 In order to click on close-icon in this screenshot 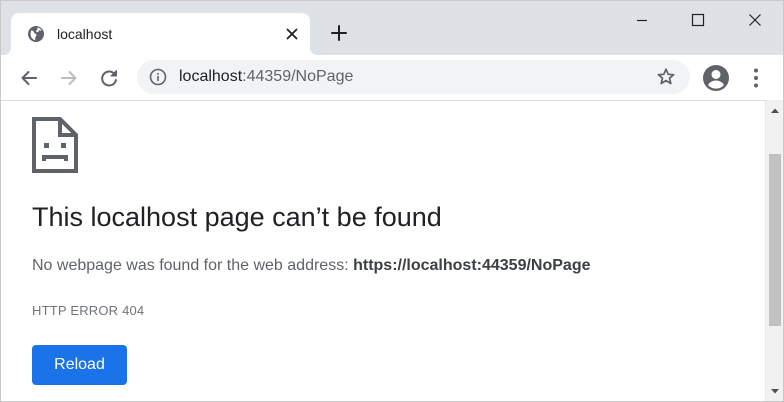, I will do `click(755, 21)`.